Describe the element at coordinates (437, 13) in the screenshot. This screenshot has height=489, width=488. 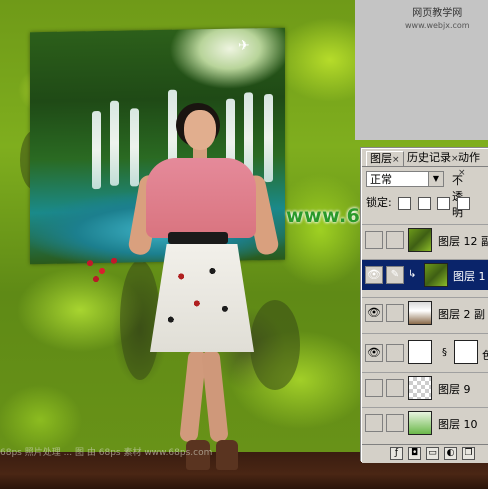
I see `watermark-site-name: 网页教学网` at that location.